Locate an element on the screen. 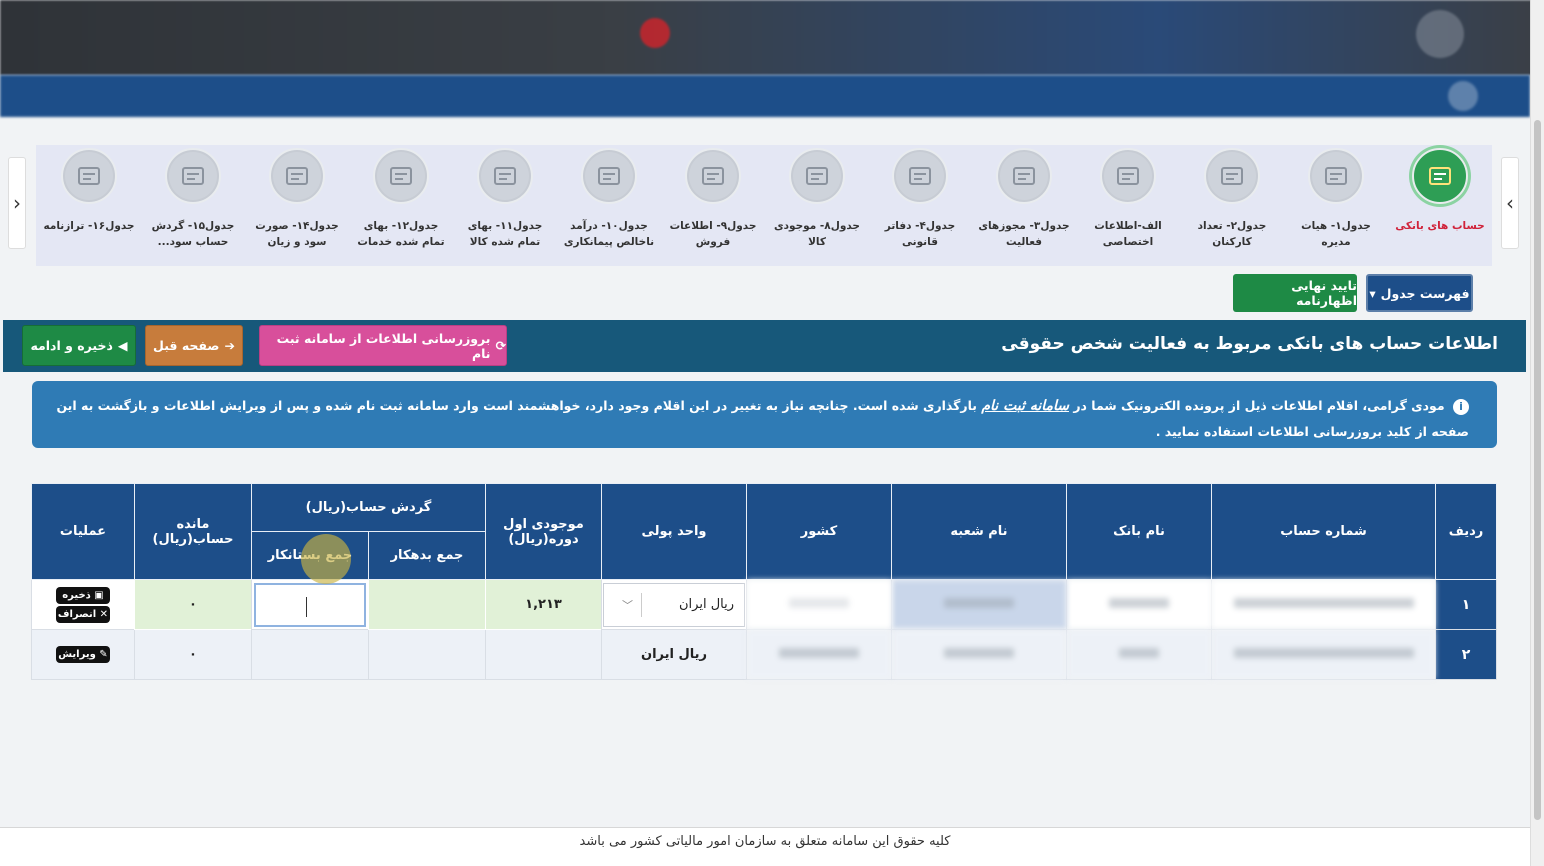  sales-icon is located at coordinates (713, 176).